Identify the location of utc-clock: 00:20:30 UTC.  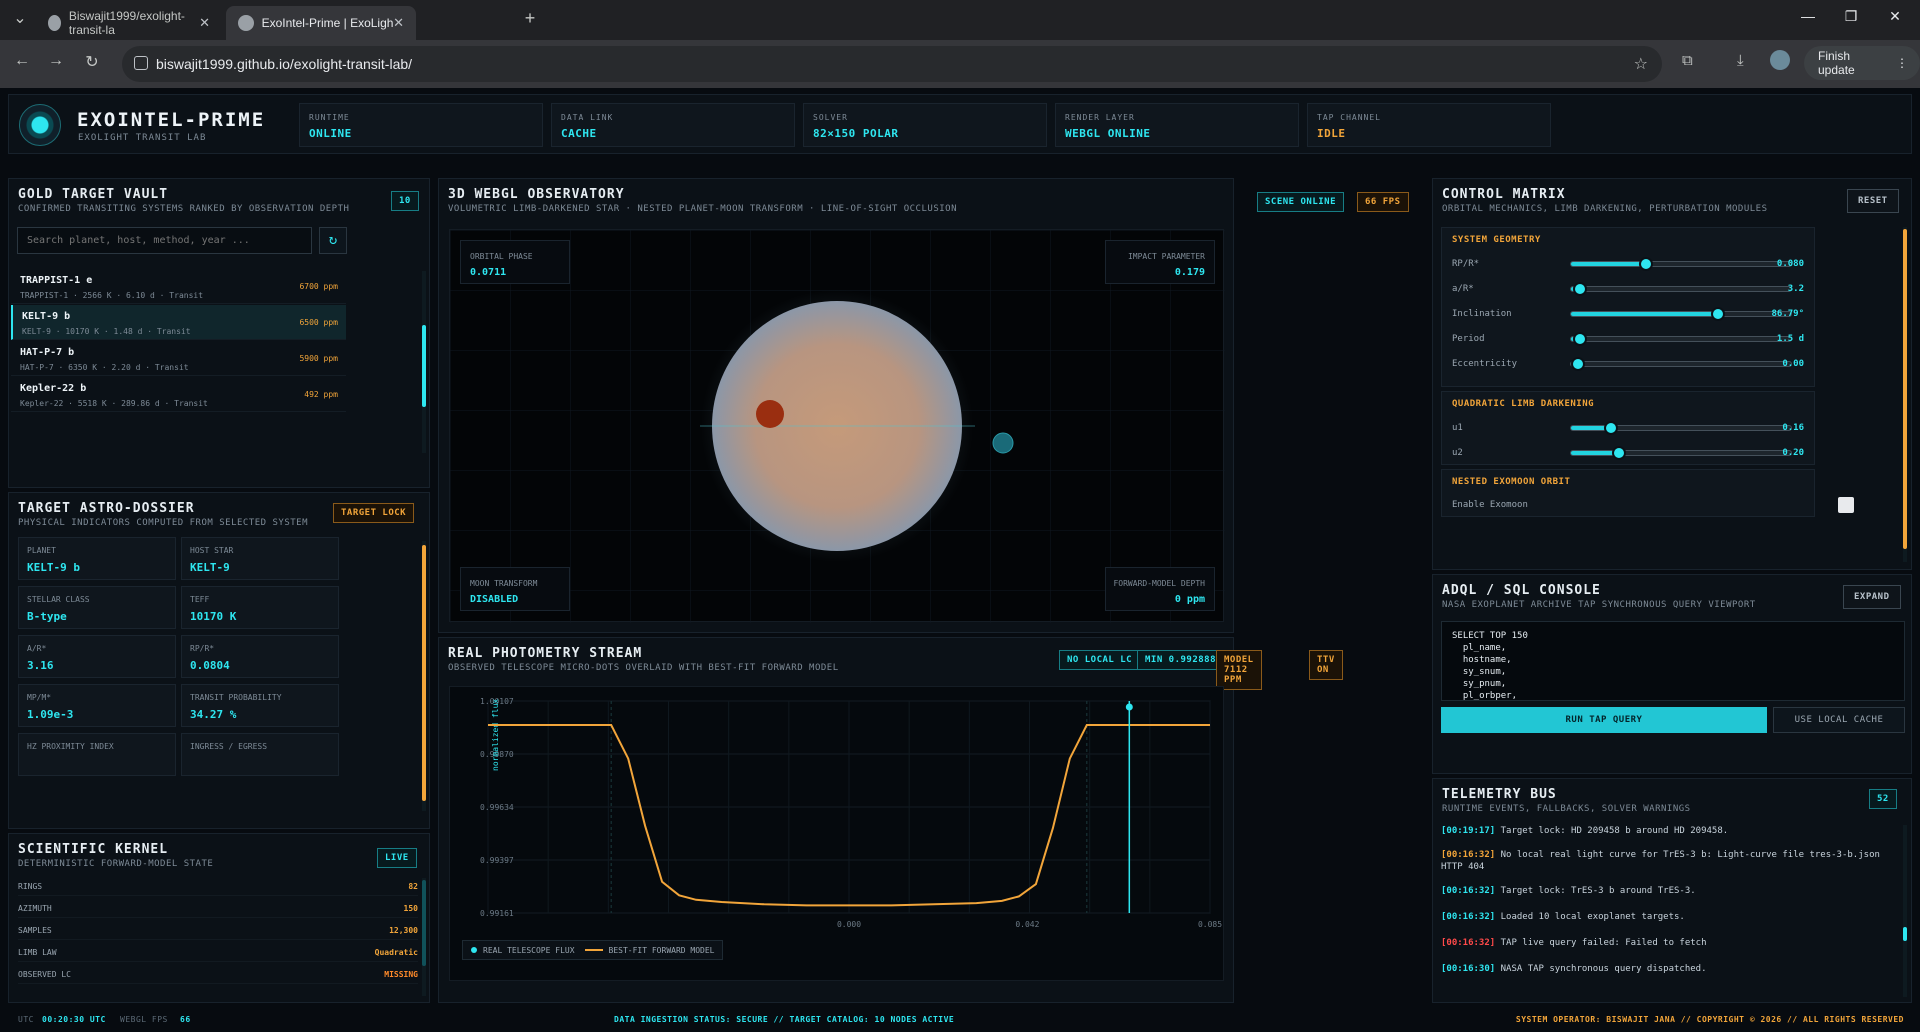
(74, 1019).